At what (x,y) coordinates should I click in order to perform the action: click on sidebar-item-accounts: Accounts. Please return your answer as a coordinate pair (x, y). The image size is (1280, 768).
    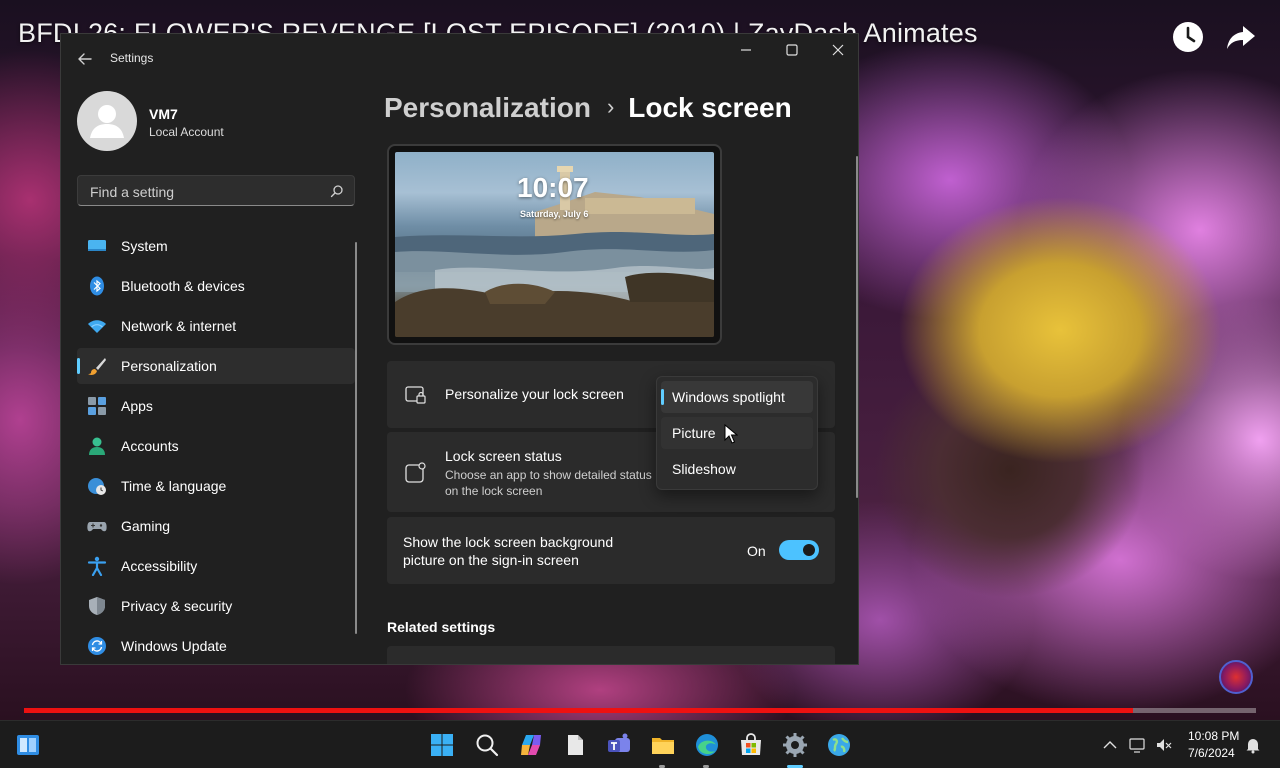
    Looking at the image, I should click on (216, 446).